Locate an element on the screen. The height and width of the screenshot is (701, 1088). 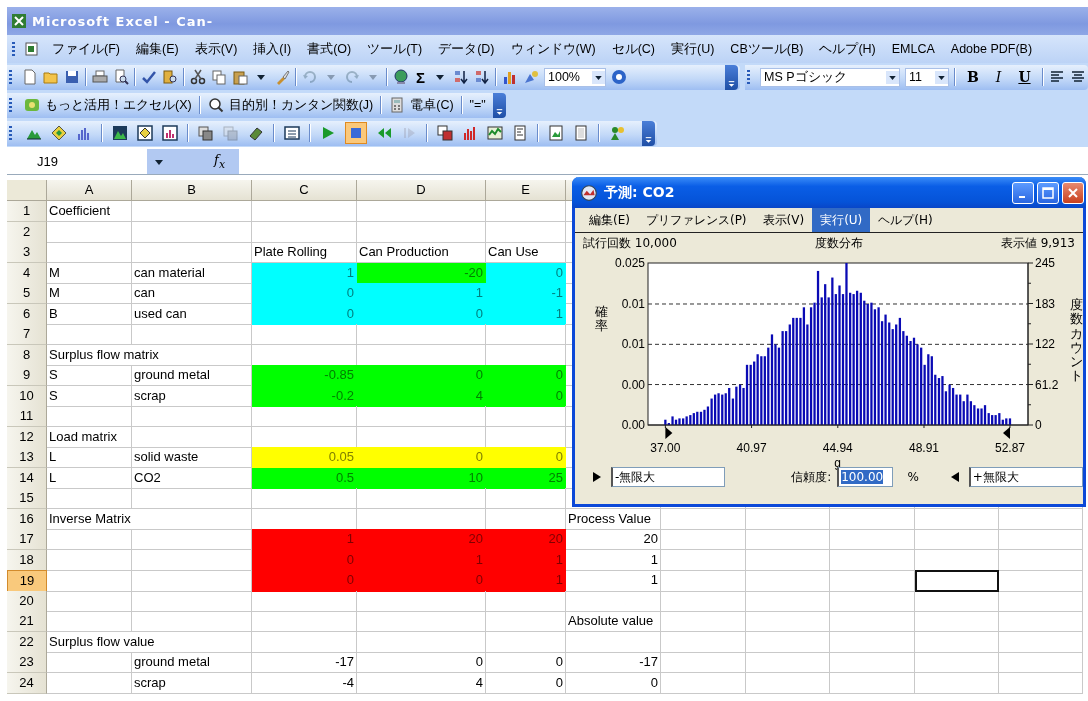
axis-label: 183 is located at coordinates (1045, 304).